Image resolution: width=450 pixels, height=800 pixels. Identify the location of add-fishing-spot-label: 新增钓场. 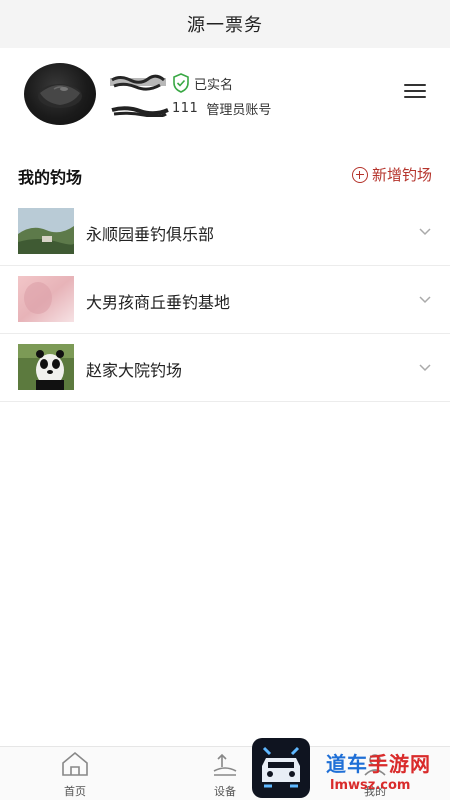
(401, 175).